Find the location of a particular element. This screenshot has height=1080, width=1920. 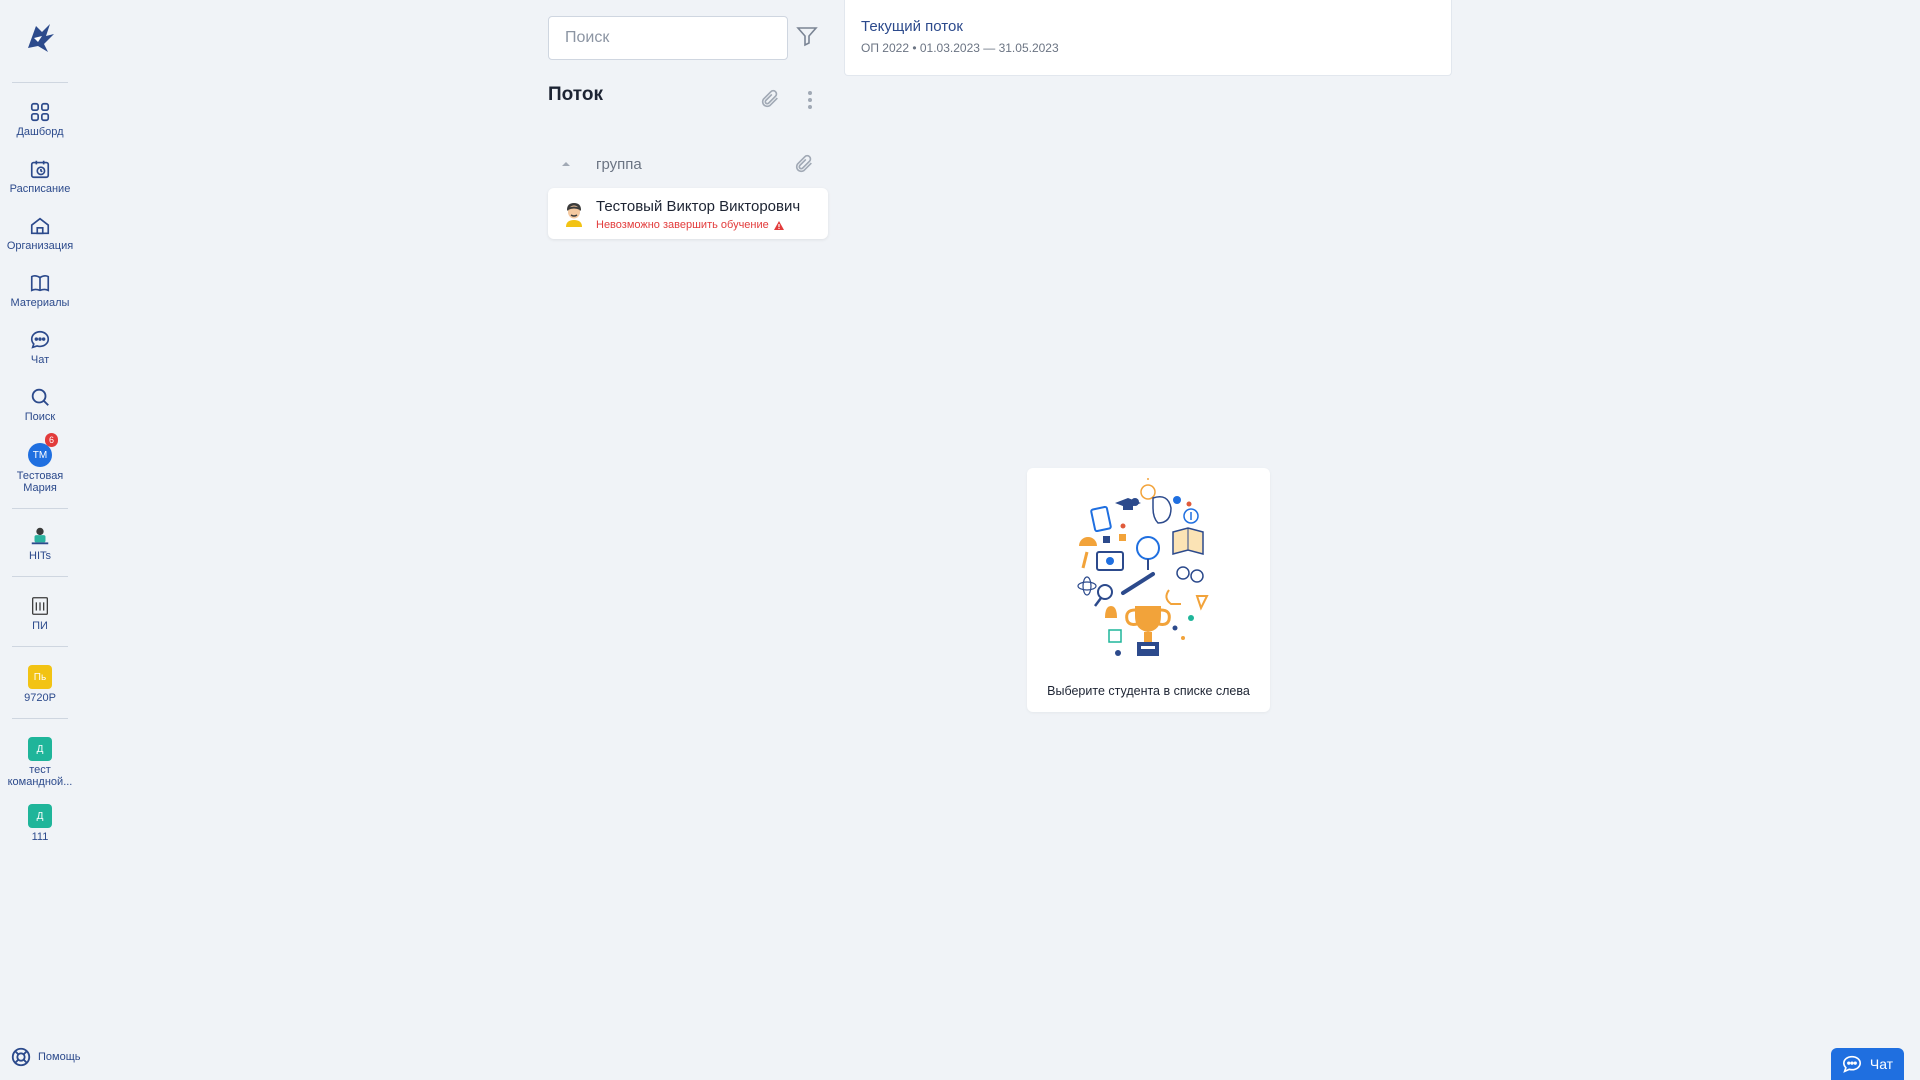

more-vertical-icon is located at coordinates (810, 100).